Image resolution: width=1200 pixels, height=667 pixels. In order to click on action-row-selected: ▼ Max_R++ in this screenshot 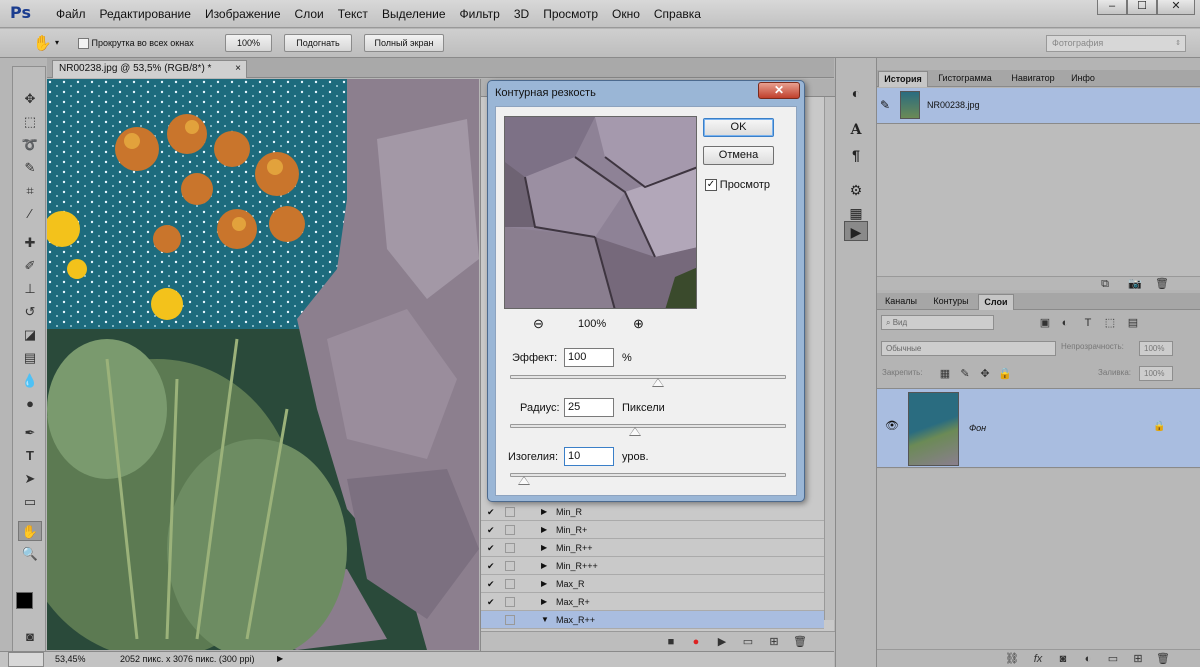, I will do `click(652, 620)`.